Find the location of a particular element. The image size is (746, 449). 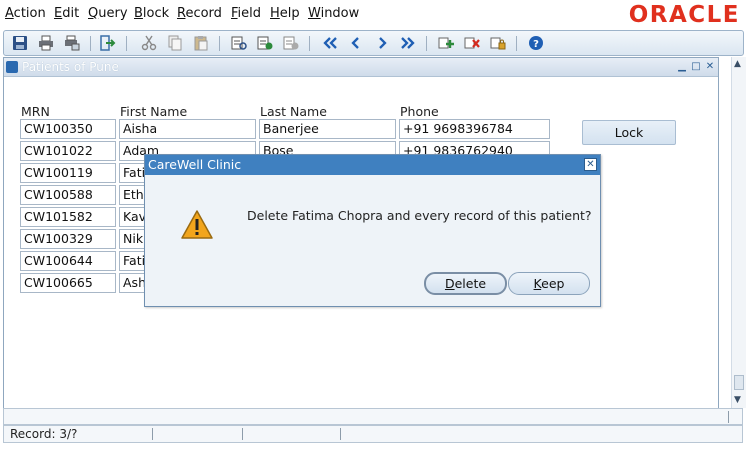

menu-action: Action is located at coordinates (25, 13).